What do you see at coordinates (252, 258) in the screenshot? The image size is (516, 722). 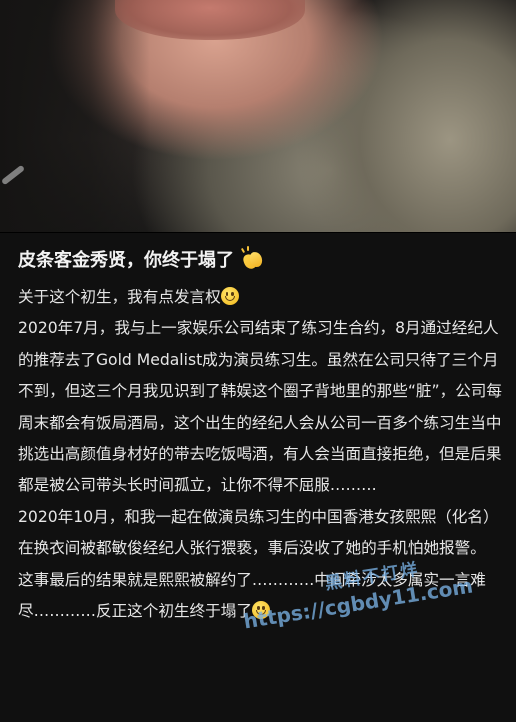 I see `clapping-hands-icon` at bounding box center [252, 258].